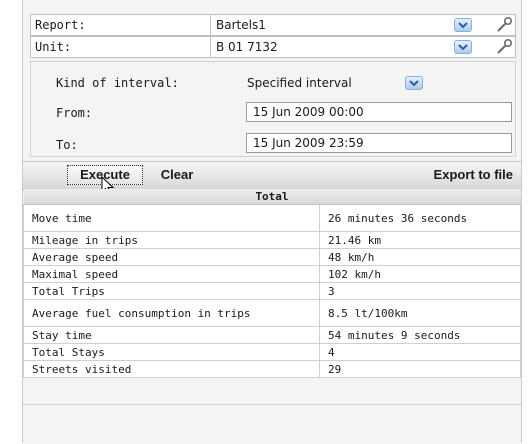 Image resolution: width=528 pixels, height=444 pixels. What do you see at coordinates (420, 369) in the screenshot?
I see `row-value: 29` at bounding box center [420, 369].